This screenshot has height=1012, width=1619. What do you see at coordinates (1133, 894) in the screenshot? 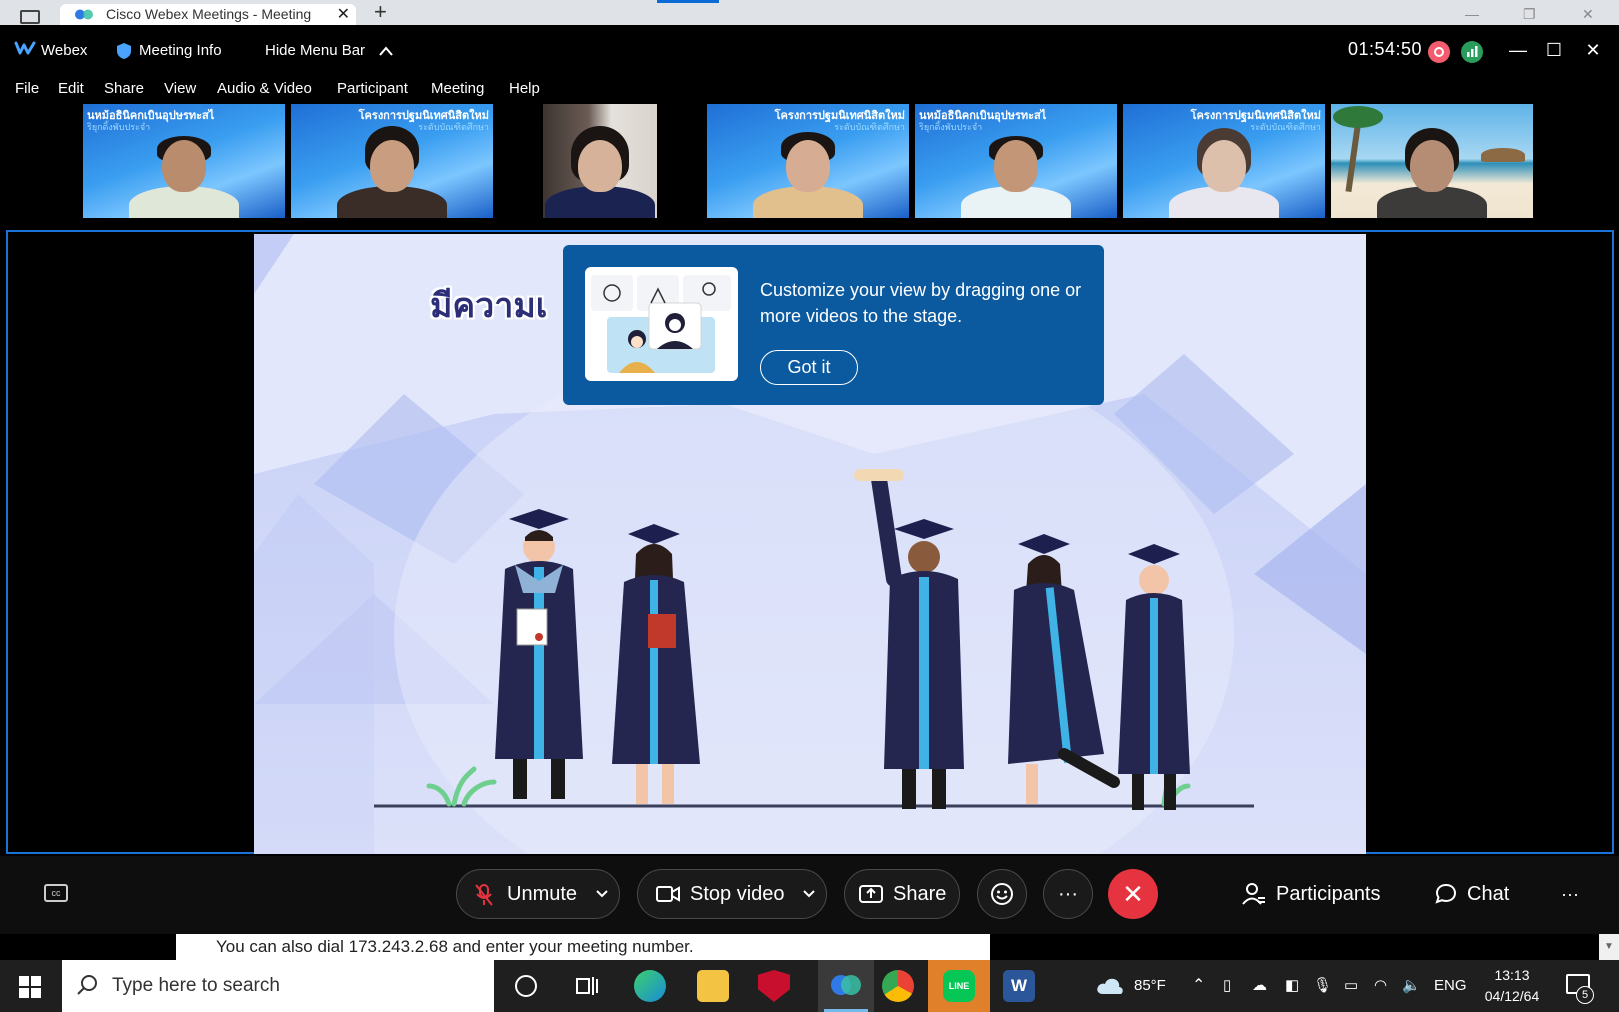
I see `end-meeting-button: ✕` at bounding box center [1133, 894].